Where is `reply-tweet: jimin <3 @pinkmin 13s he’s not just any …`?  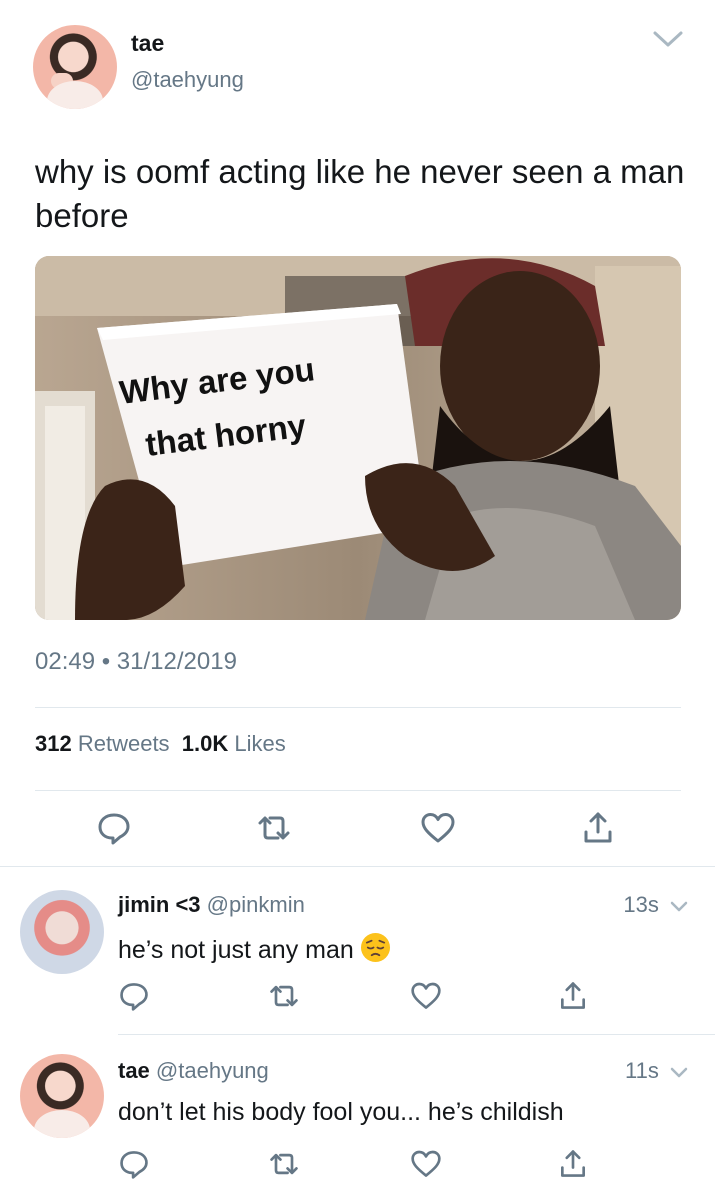 reply-tweet: jimin <3 @pinkmin 13s he’s not just any … is located at coordinates (357, 950).